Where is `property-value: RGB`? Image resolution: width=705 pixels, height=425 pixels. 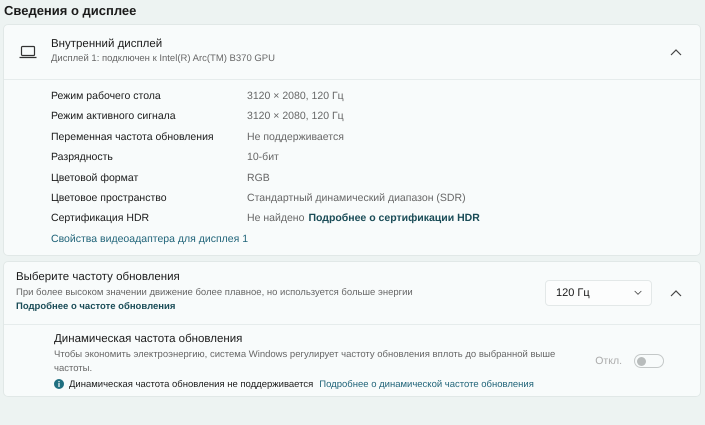 property-value: RGB is located at coordinates (258, 178).